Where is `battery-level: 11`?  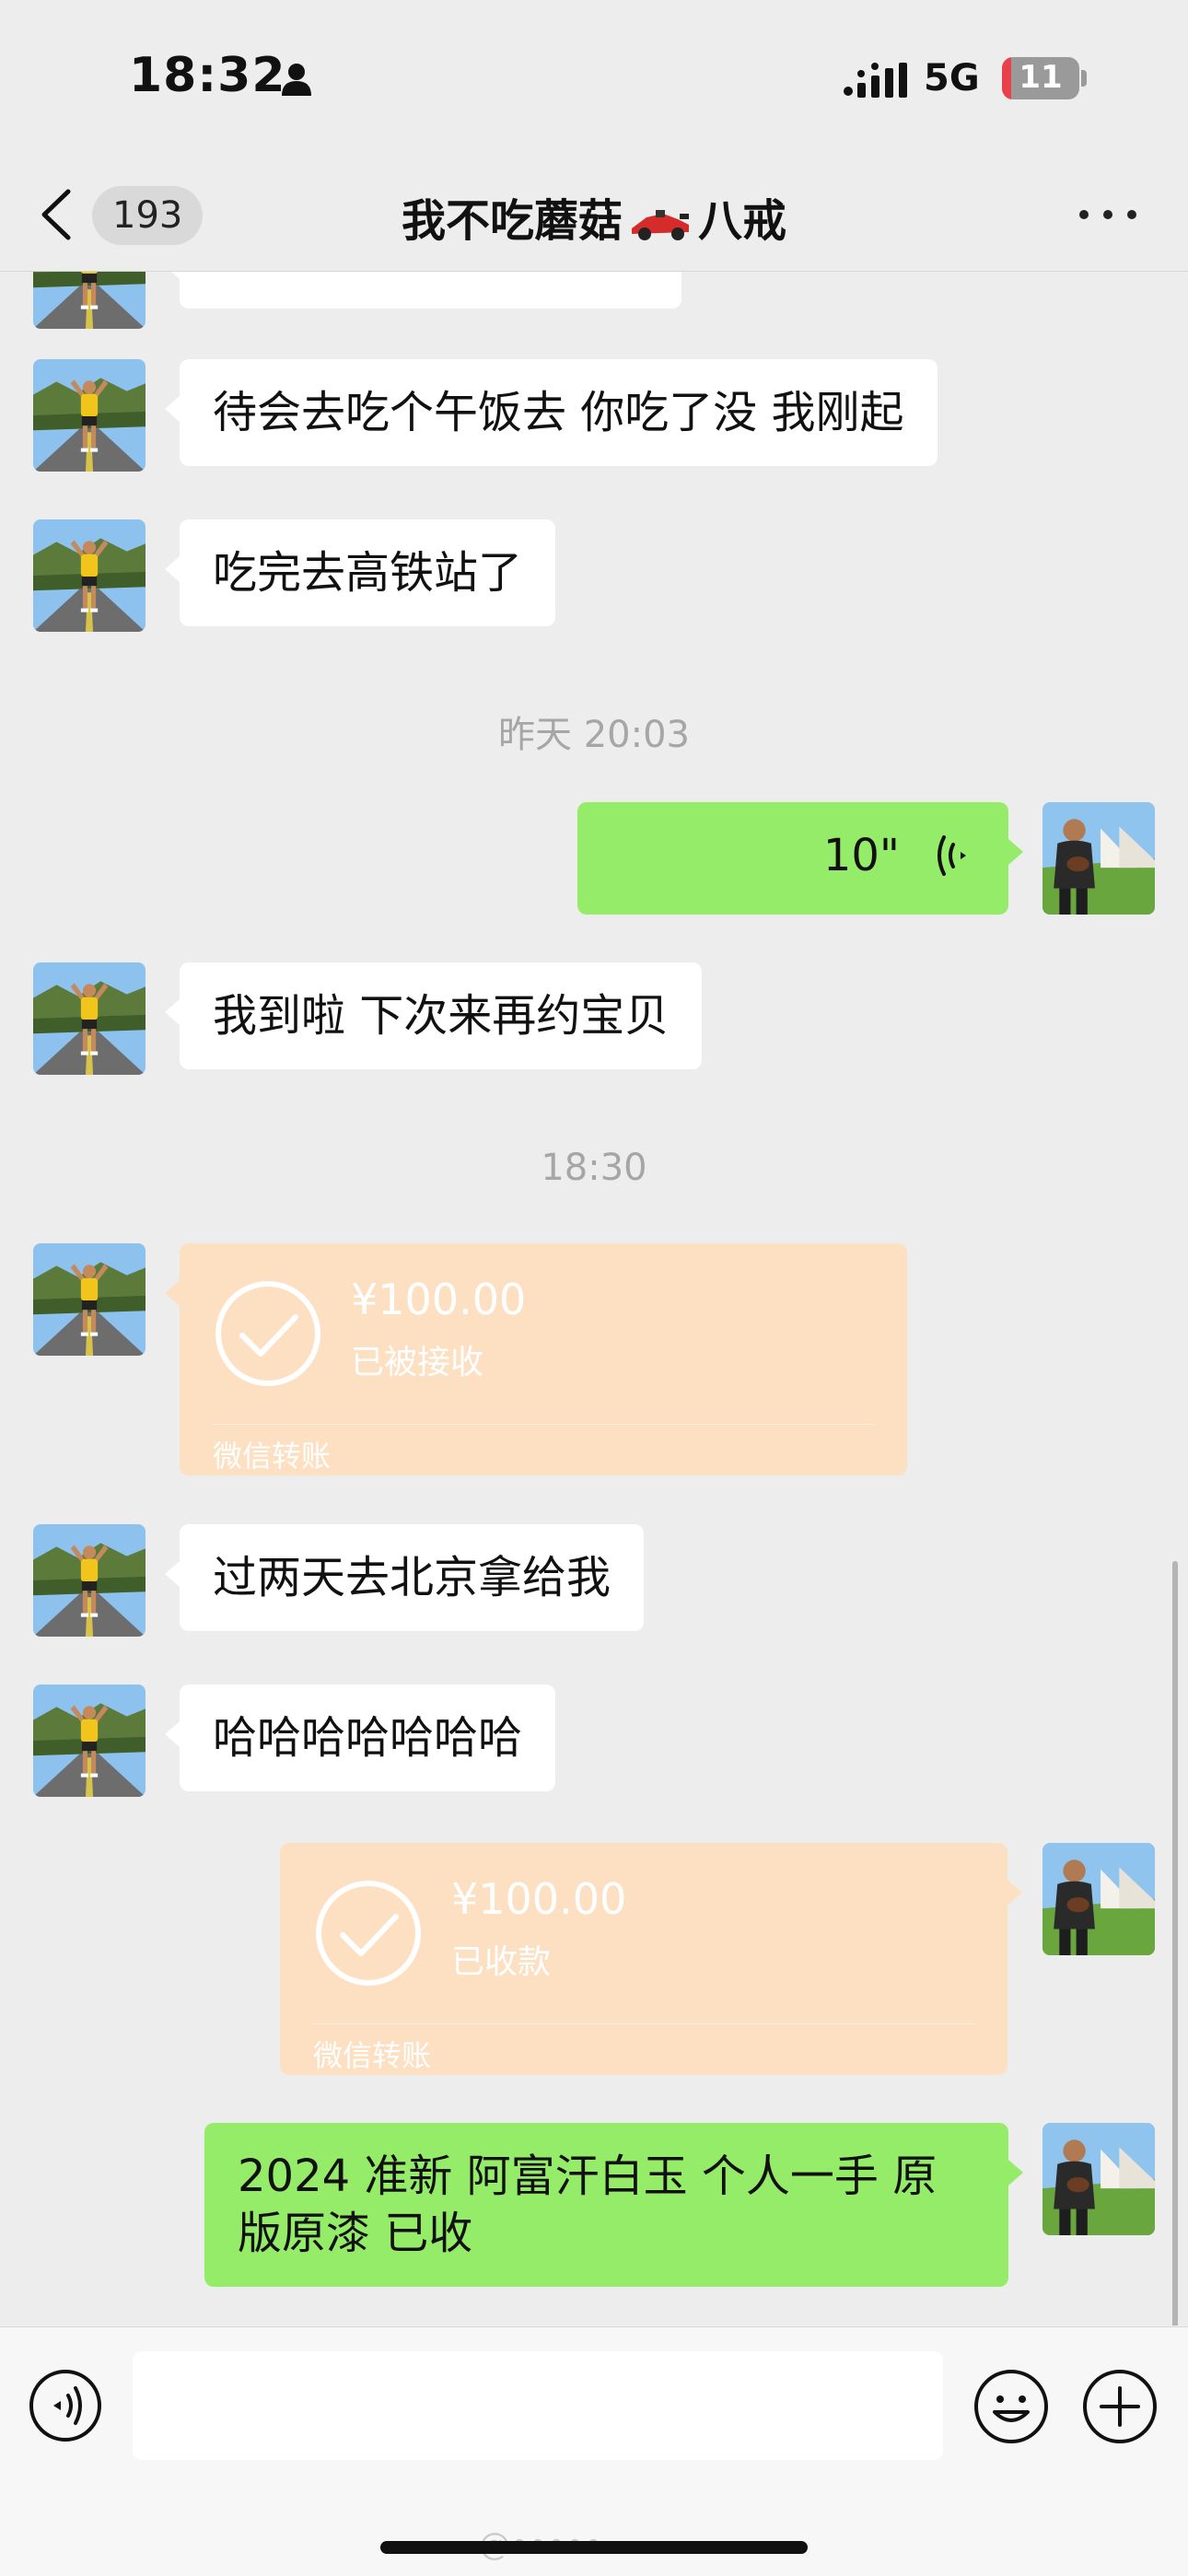 battery-level: 11 is located at coordinates (1041, 77).